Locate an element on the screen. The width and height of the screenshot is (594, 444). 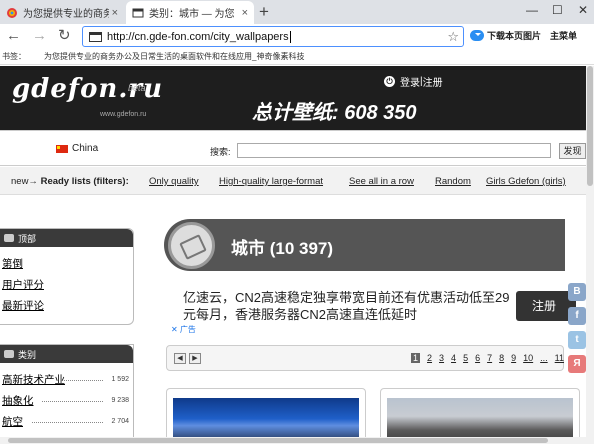
browser-tab-bar: 为您提供专业的商务 × 类别：城市 — 为您 × + — ☐ ✕ is located at coordinates (297, 12).